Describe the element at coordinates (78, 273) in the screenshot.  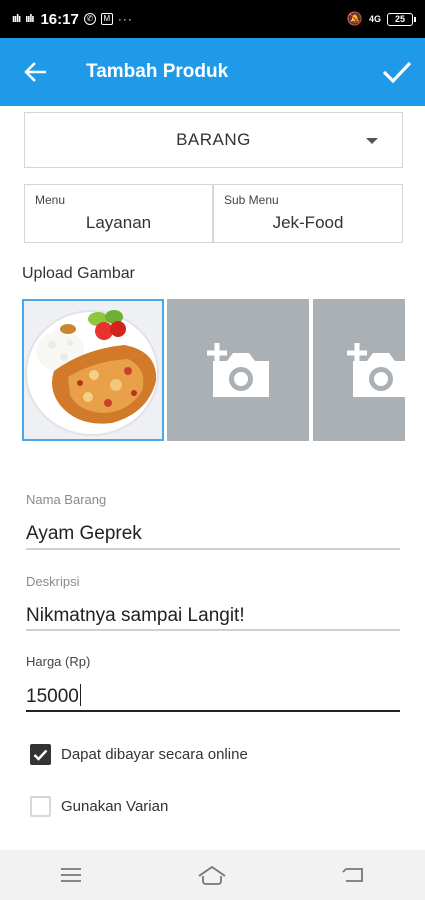
I see `upload-label: Upload Gambar` at that location.